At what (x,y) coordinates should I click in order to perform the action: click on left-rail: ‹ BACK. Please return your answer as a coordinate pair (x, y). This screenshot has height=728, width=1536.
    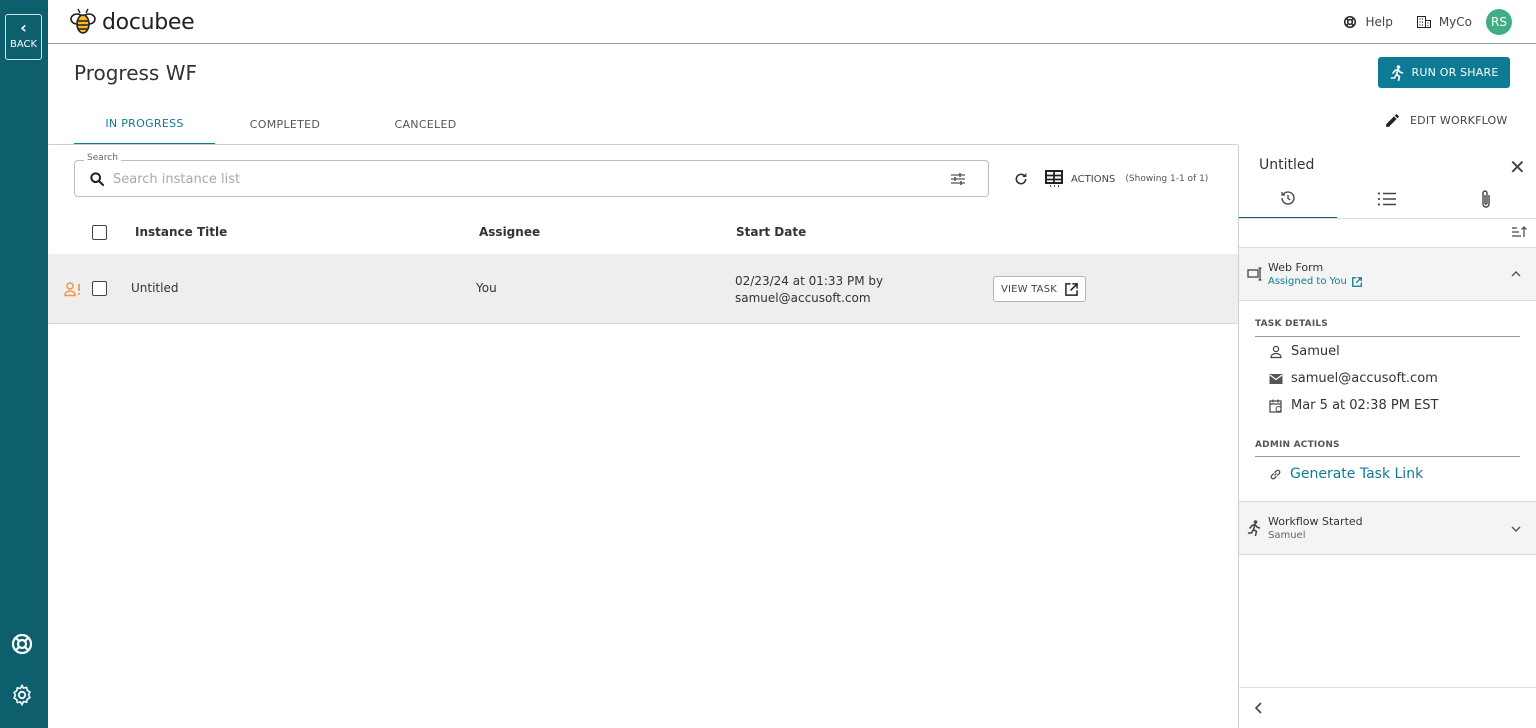
    Looking at the image, I should click on (24, 364).